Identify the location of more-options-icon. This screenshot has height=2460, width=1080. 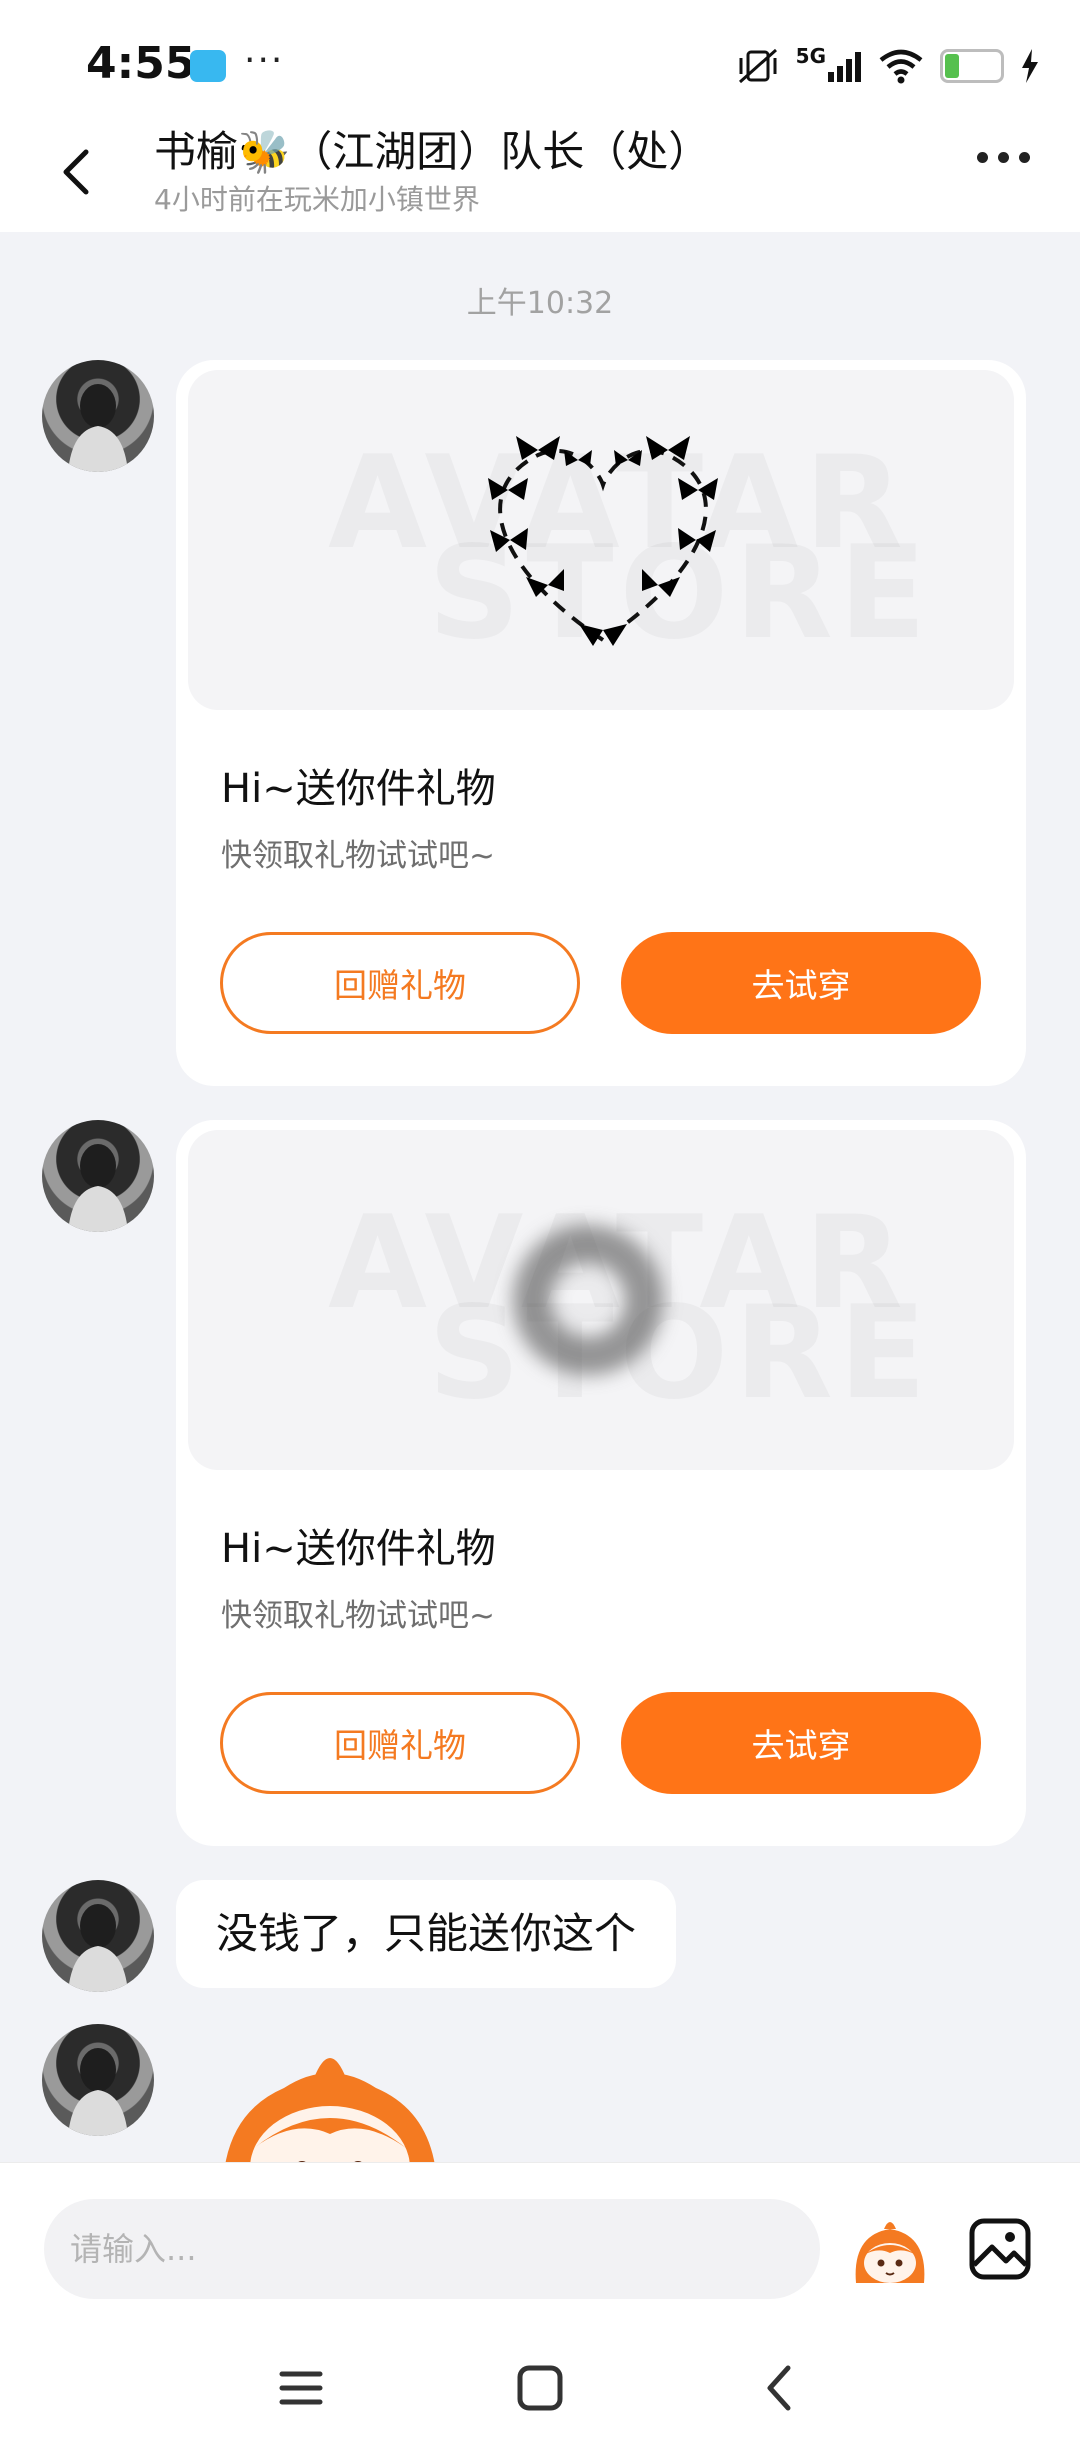
(1003, 157).